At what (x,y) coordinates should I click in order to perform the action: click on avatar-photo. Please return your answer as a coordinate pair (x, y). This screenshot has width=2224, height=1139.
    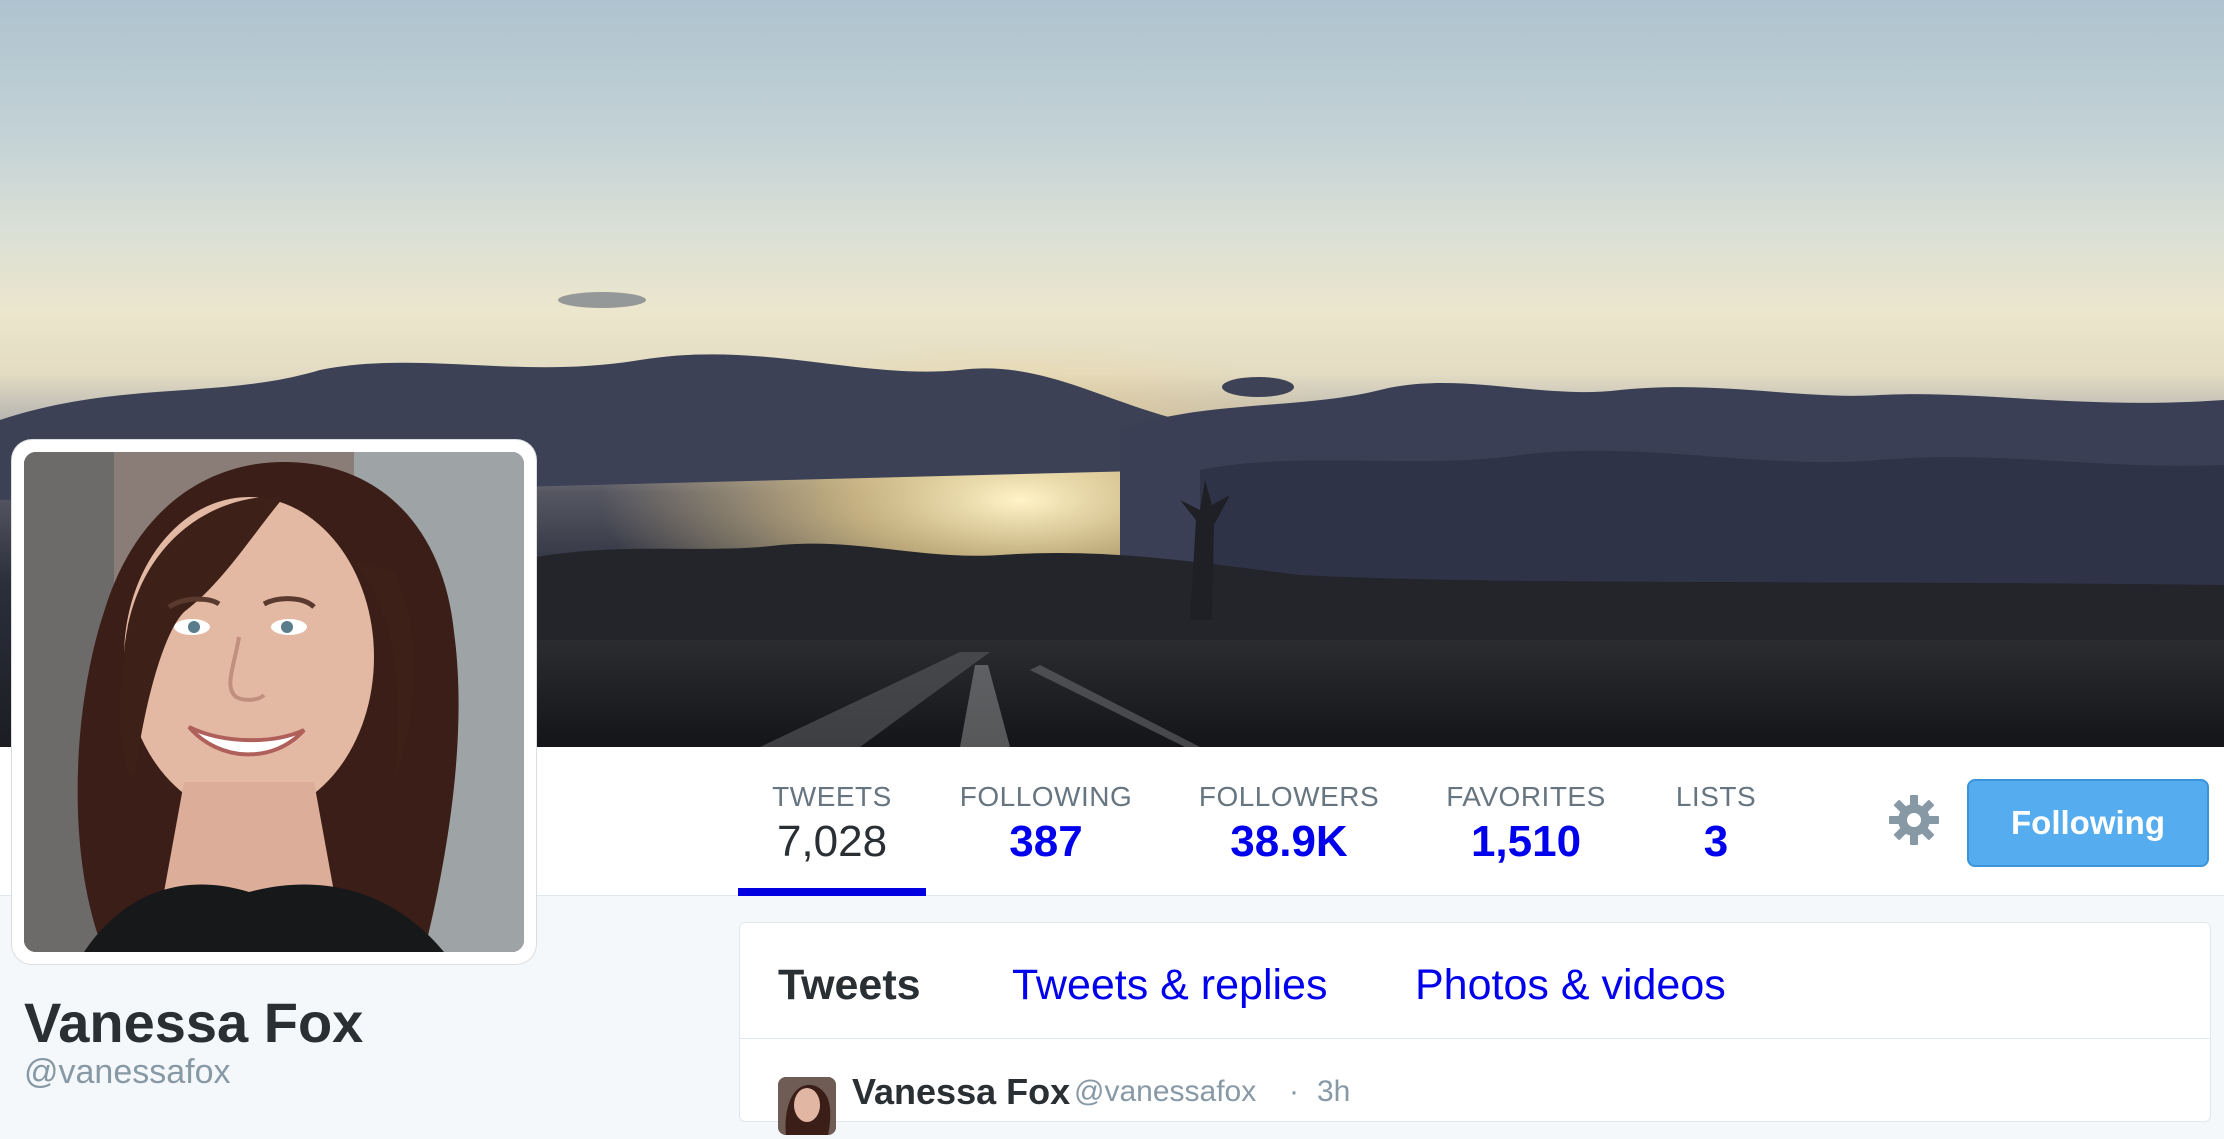
    Looking at the image, I should click on (274, 702).